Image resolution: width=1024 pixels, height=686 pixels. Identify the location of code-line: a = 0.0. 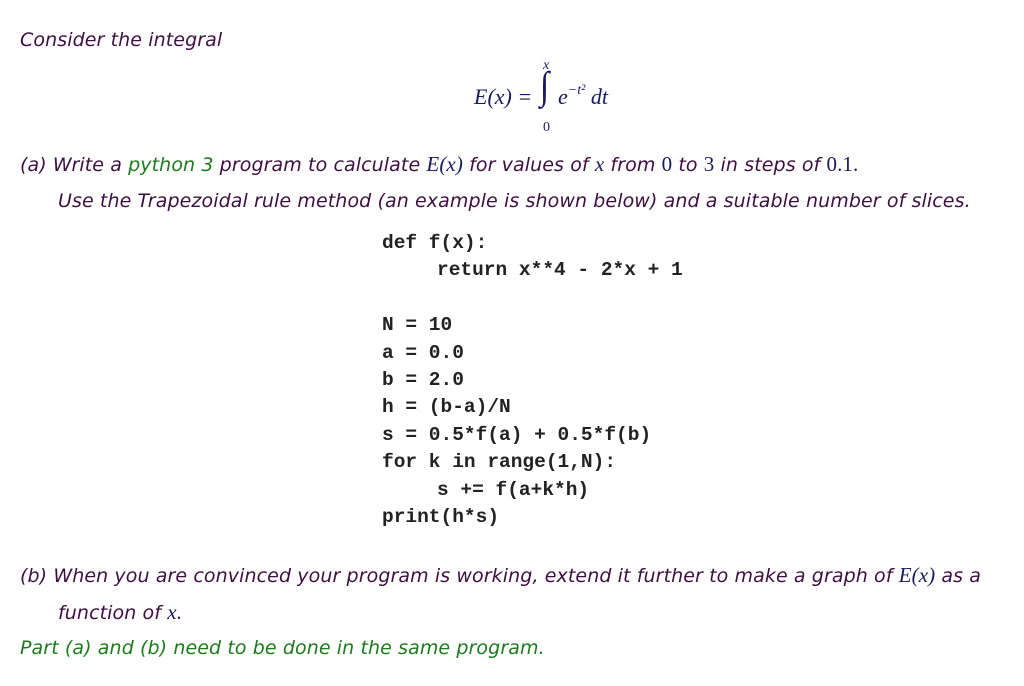
(423, 352).